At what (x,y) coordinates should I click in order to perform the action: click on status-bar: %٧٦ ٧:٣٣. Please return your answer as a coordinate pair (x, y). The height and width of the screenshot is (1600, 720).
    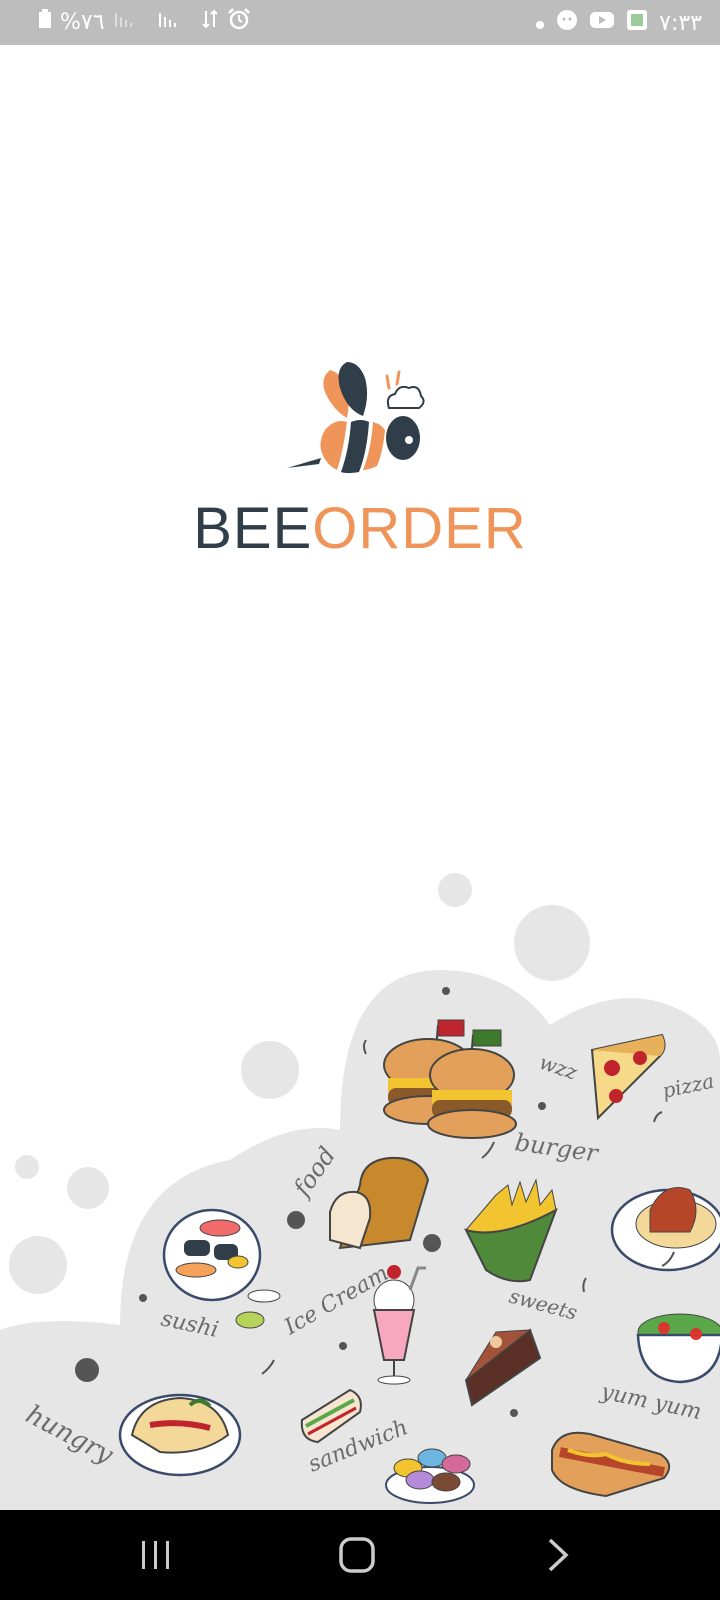
    Looking at the image, I should click on (360, 22).